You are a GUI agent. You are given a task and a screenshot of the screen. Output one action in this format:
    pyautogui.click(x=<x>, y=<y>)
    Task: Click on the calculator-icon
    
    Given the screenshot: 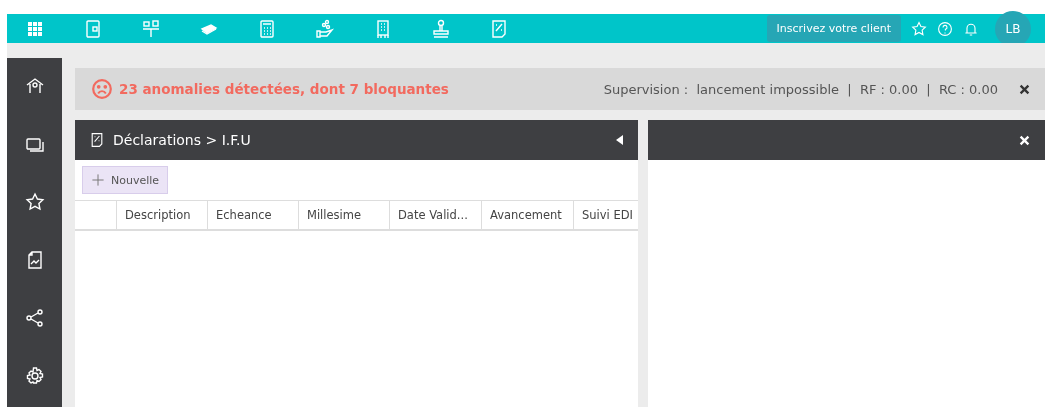 What is the action you would take?
    pyautogui.click(x=267, y=28)
    